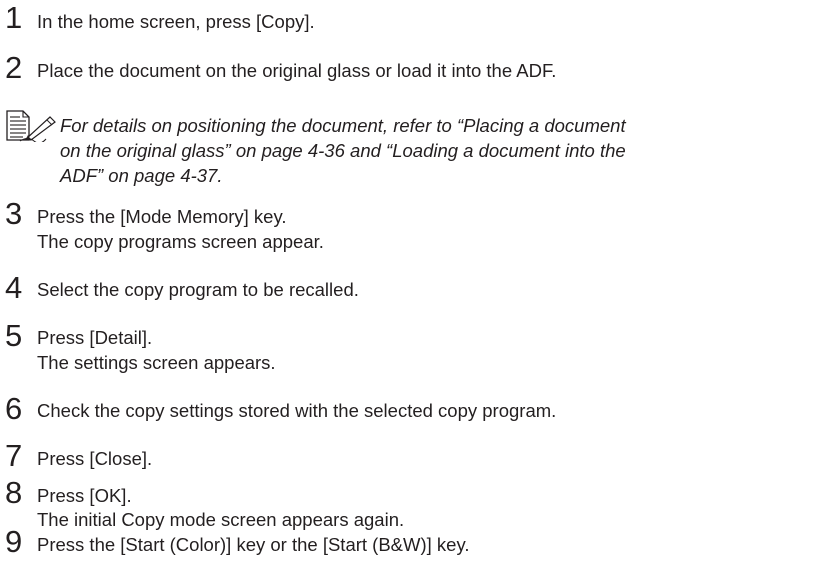 The height and width of the screenshot is (563, 822). Describe the element at coordinates (14, 408) in the screenshot. I see `step-number: 6` at that location.